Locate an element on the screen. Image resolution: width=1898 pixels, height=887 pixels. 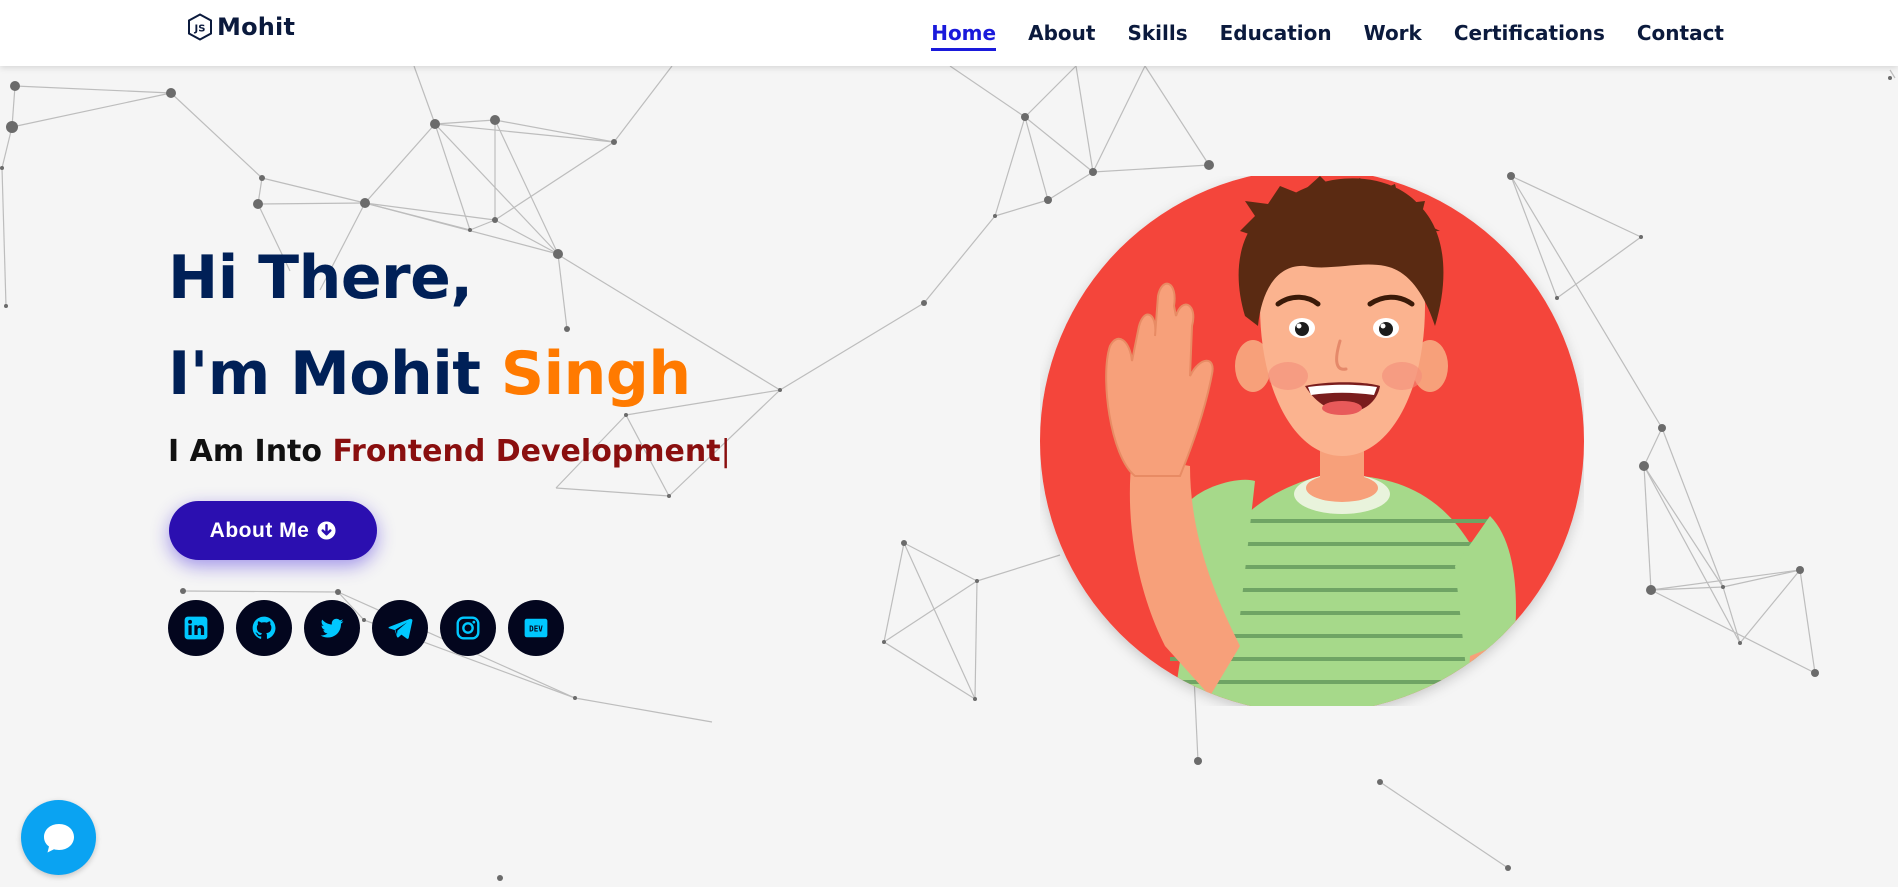
linkedin-link is located at coordinates (196, 628).